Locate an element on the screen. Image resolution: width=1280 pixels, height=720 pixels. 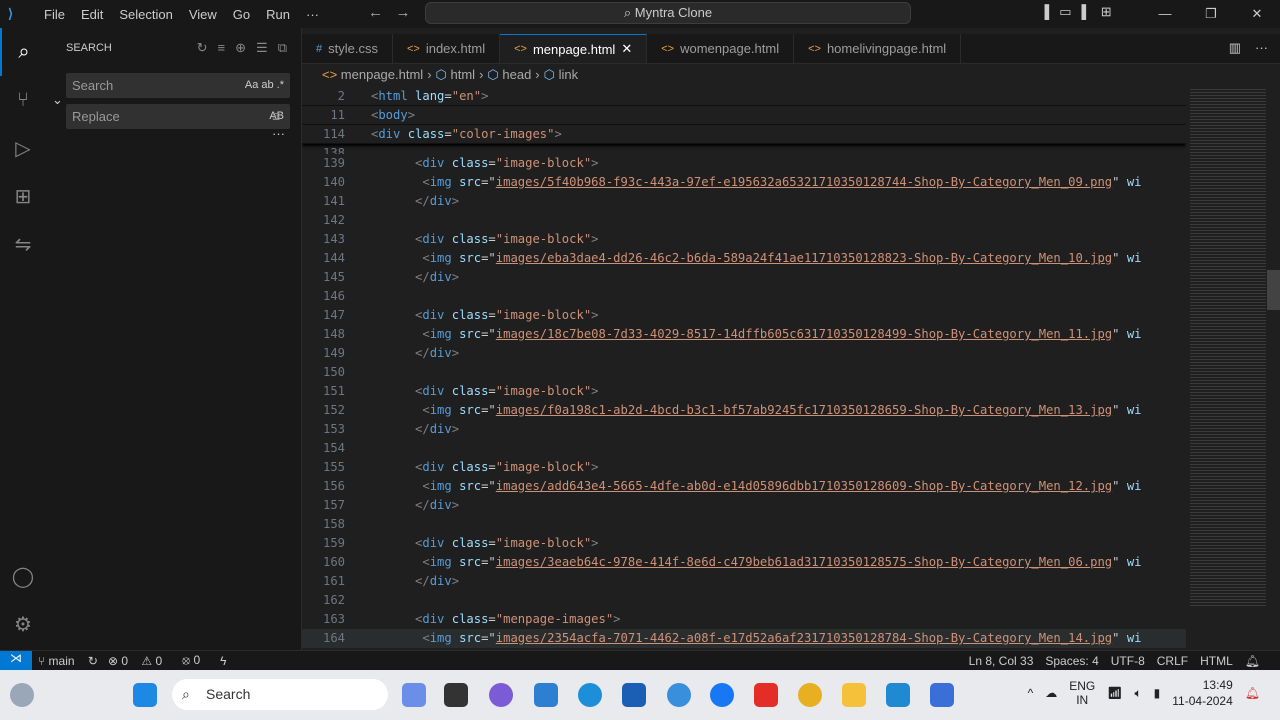
tab-style-css: # style.css is located at coordinates (347, 48).